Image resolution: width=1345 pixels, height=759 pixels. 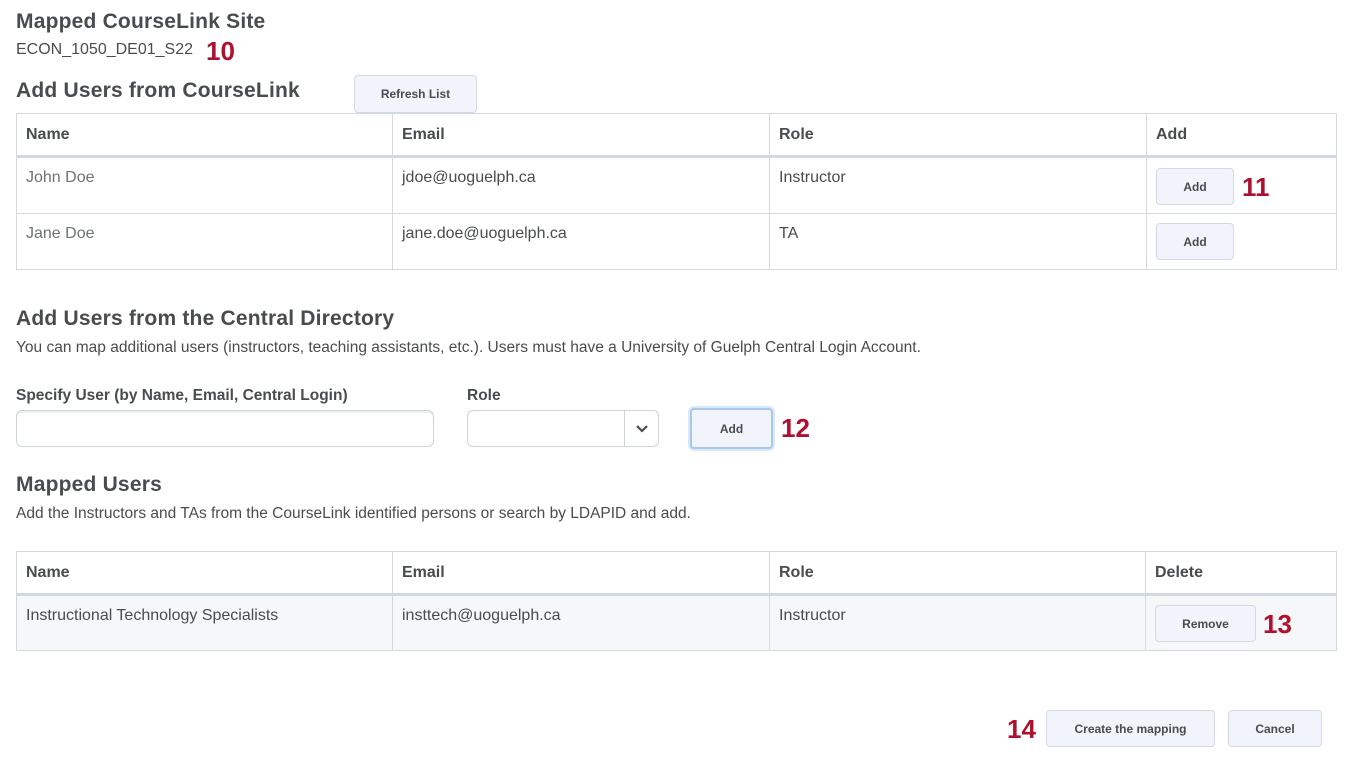 I want to click on courselink-users-heading: Add Users from CourseLink, so click(x=158, y=90).